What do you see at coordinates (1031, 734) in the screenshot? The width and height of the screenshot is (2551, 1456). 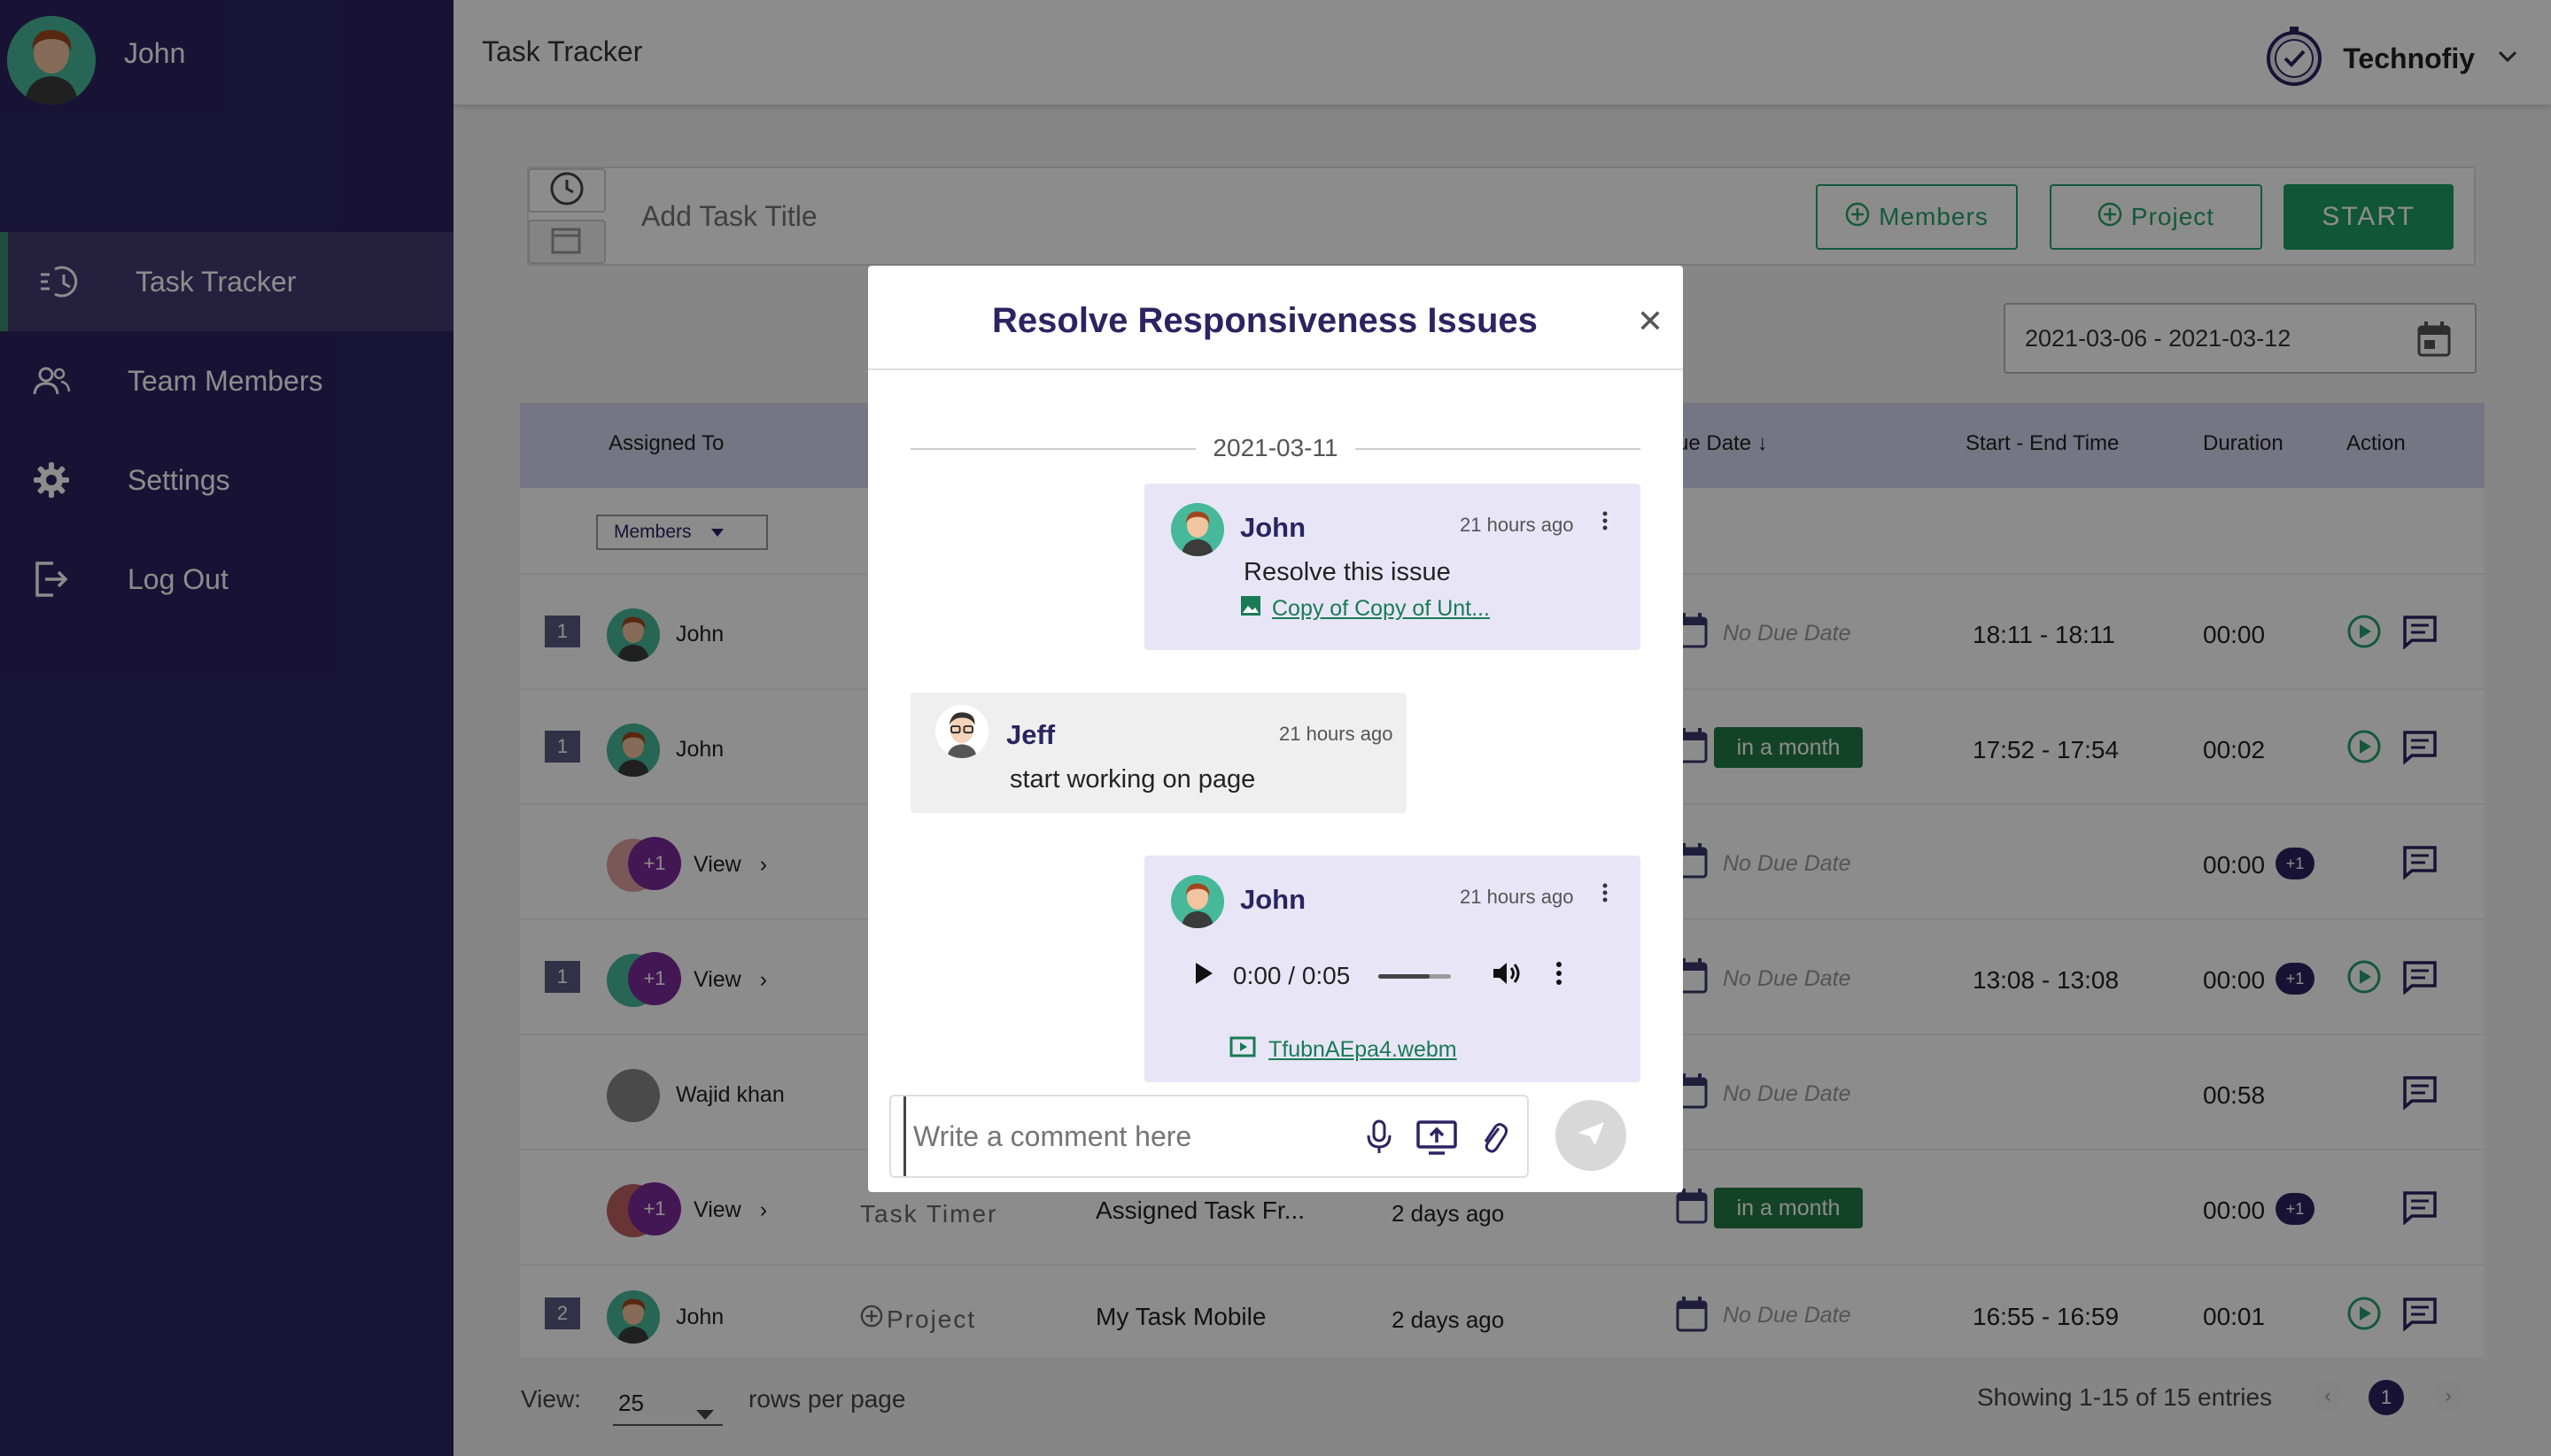 I see `comment-author: Jeff` at bounding box center [1031, 734].